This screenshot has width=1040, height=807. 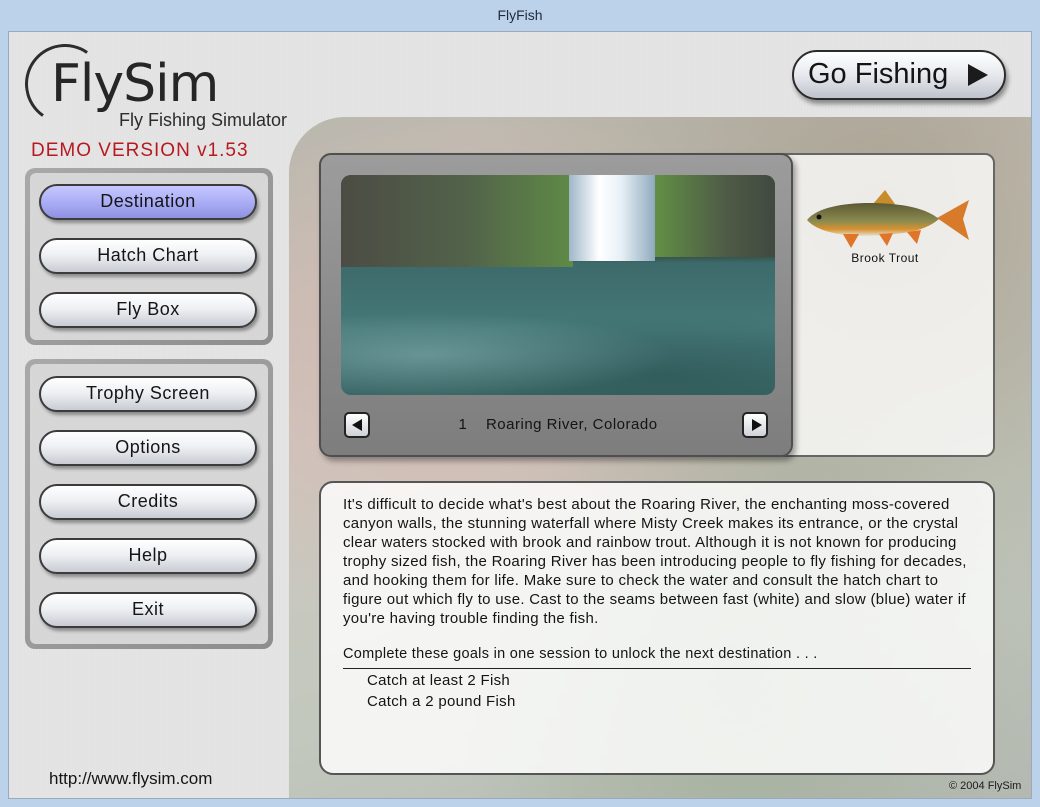 What do you see at coordinates (148, 202) in the screenshot?
I see `destination-button: Destination` at bounding box center [148, 202].